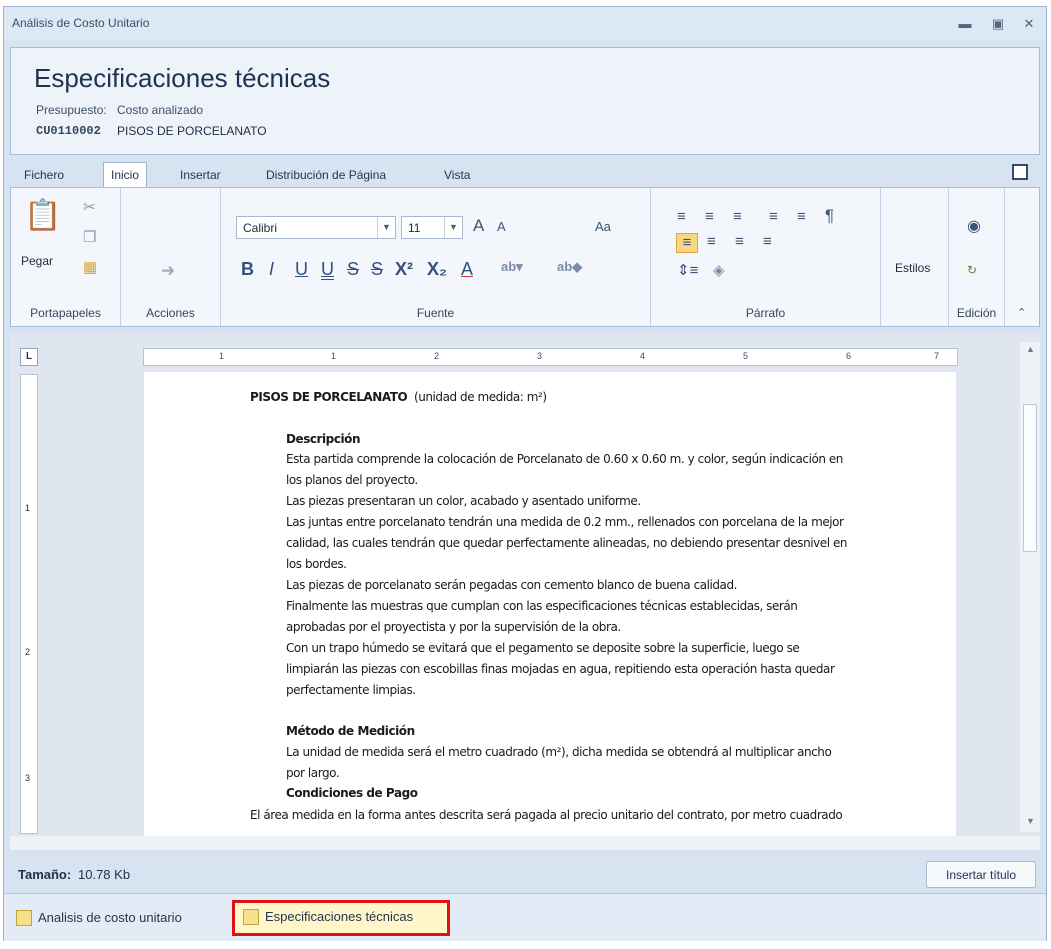 The width and height of the screenshot is (1051, 949). I want to click on group-label: Párrafo, so click(765, 313).